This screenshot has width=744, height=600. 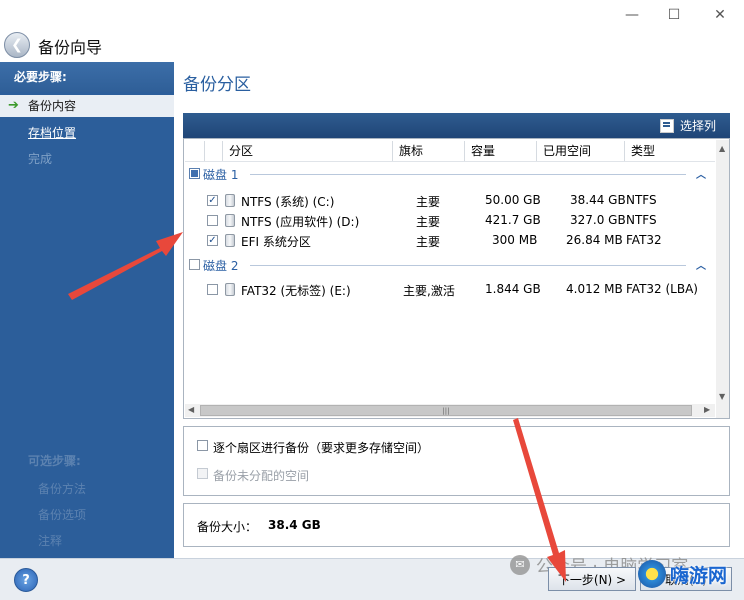 What do you see at coordinates (720, 15) in the screenshot?
I see `close-button: ✕` at bounding box center [720, 15].